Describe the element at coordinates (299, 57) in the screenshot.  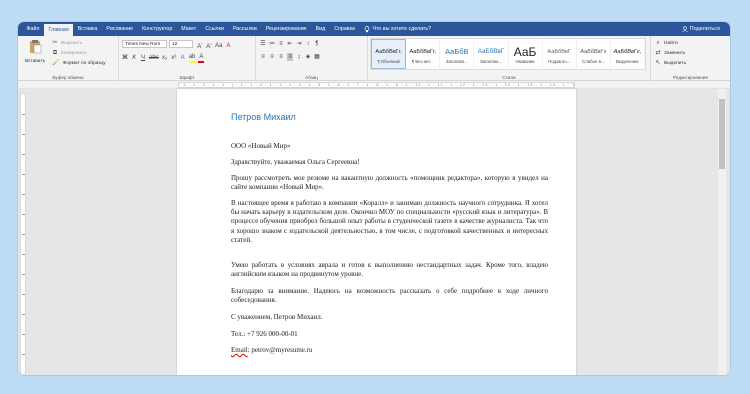
I see `line-spacing-icon: ↨` at that location.